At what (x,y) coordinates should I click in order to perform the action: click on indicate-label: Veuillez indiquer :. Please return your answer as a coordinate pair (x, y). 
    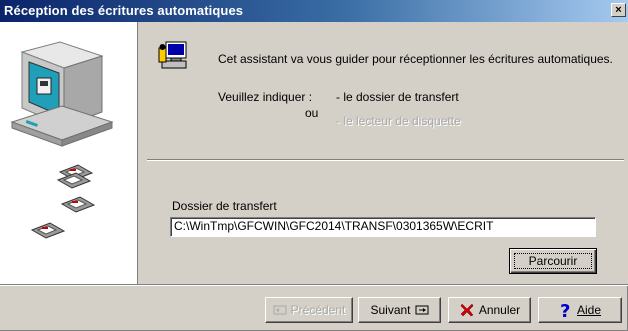
    Looking at the image, I should click on (265, 97).